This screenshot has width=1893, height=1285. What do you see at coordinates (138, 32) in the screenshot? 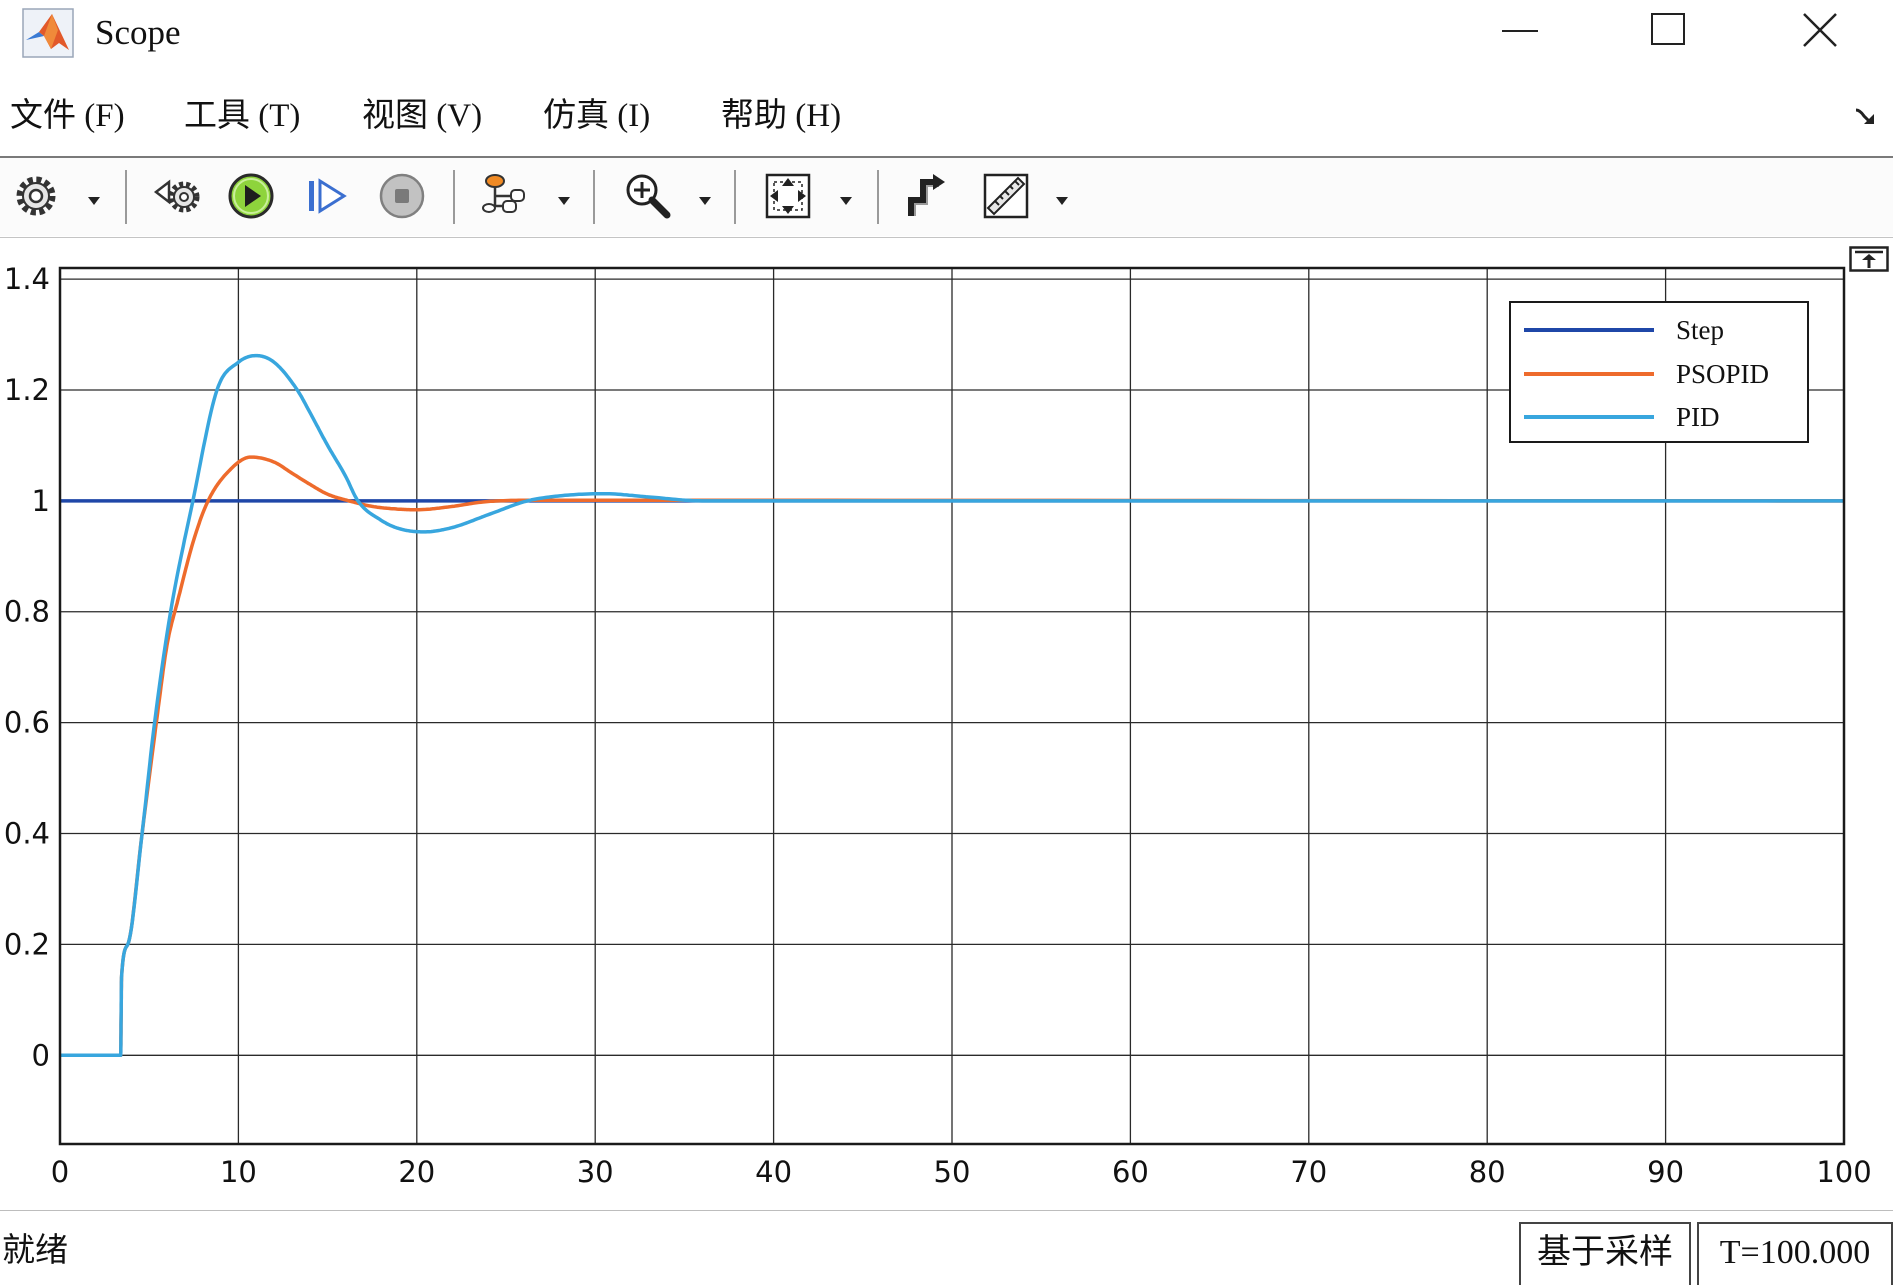
I see `window-title: Scope` at bounding box center [138, 32].